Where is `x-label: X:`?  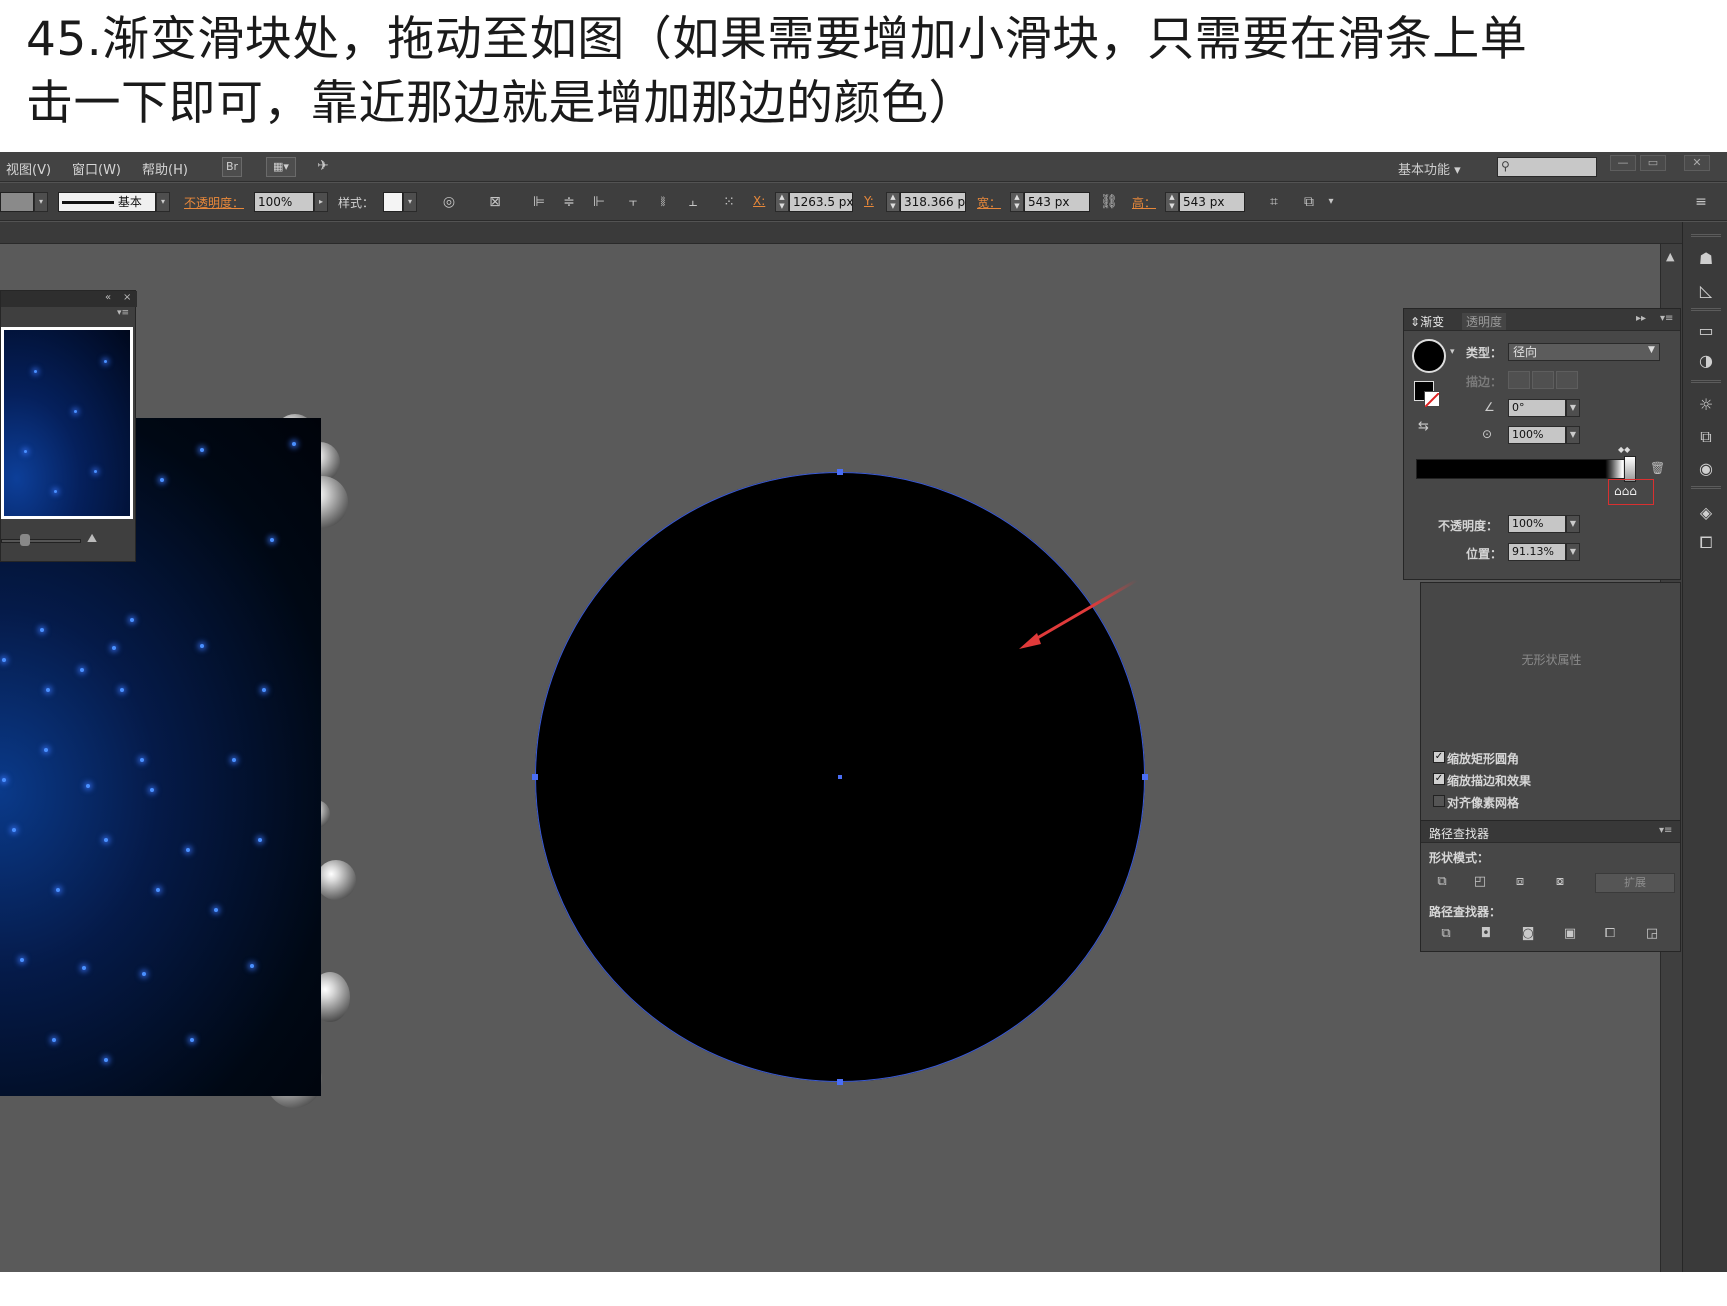 x-label: X: is located at coordinates (759, 201).